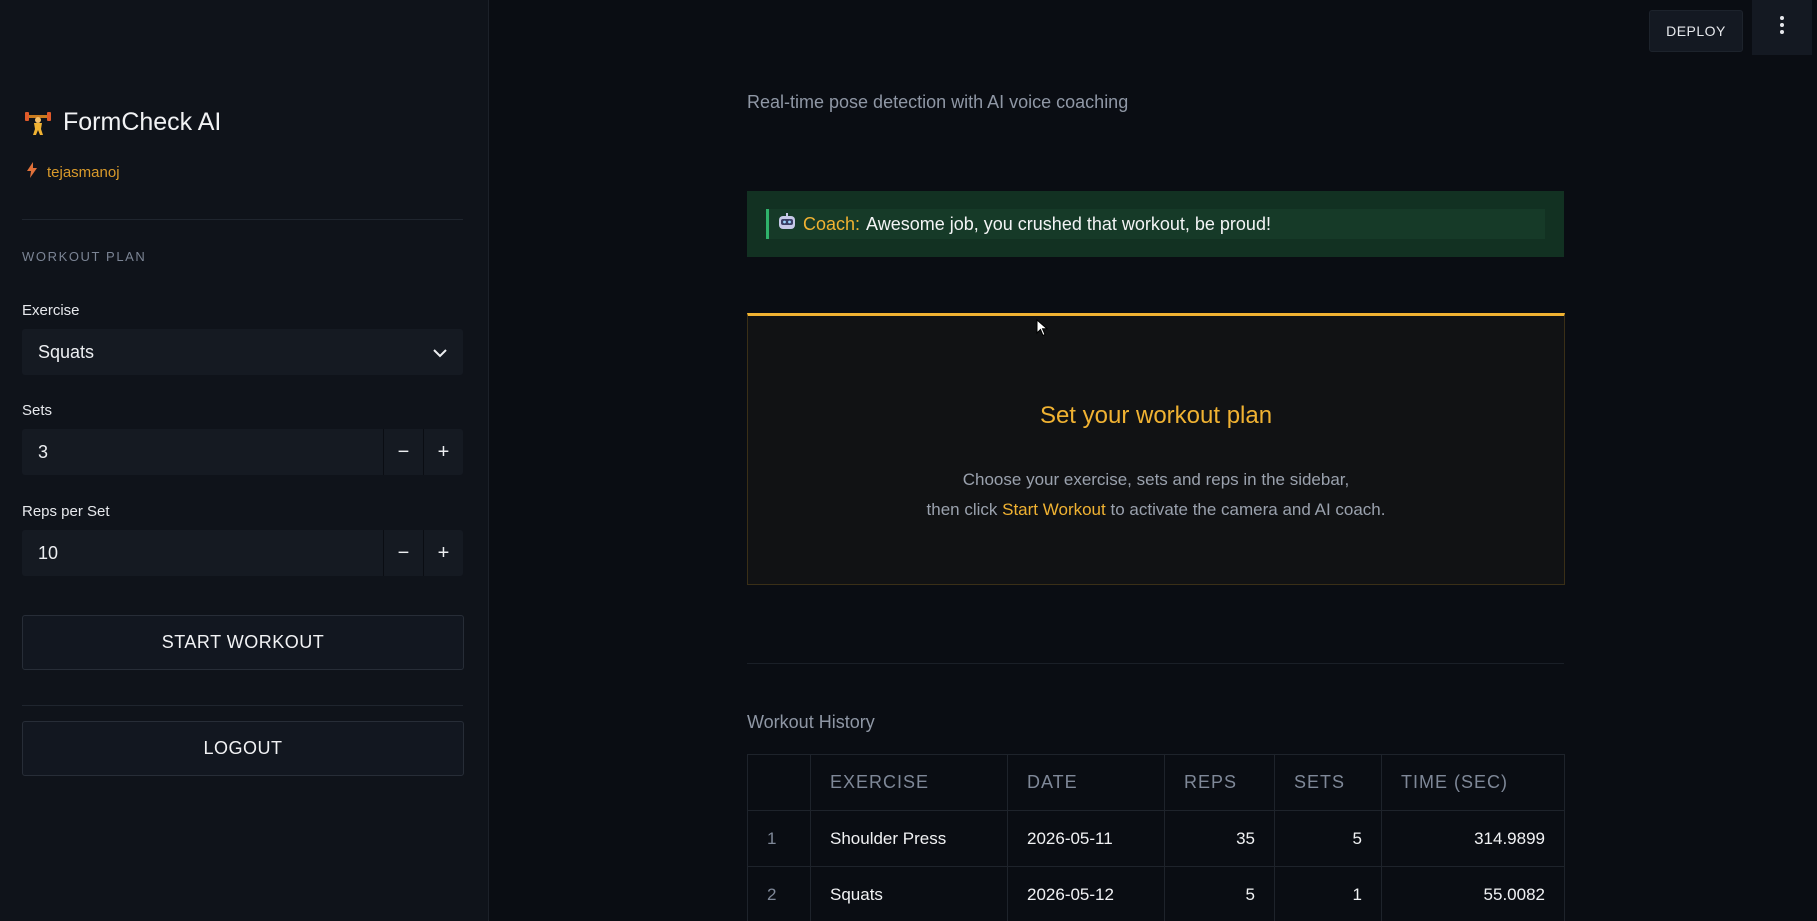 This screenshot has width=1817, height=921. I want to click on lightning-icon, so click(32, 172).